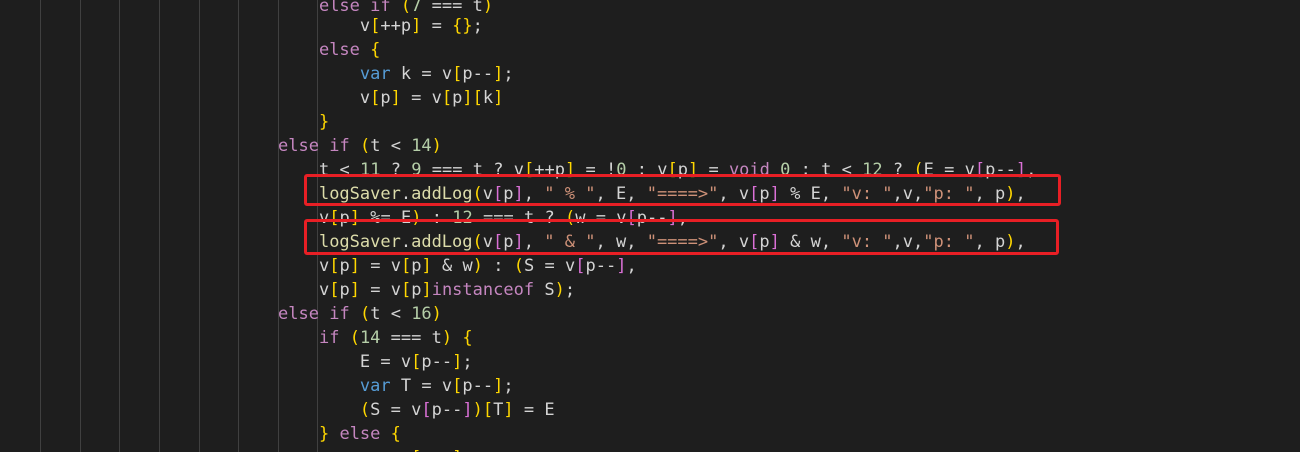  Describe the element at coordinates (395, 434) in the screenshot. I see `bracket: {` at that location.